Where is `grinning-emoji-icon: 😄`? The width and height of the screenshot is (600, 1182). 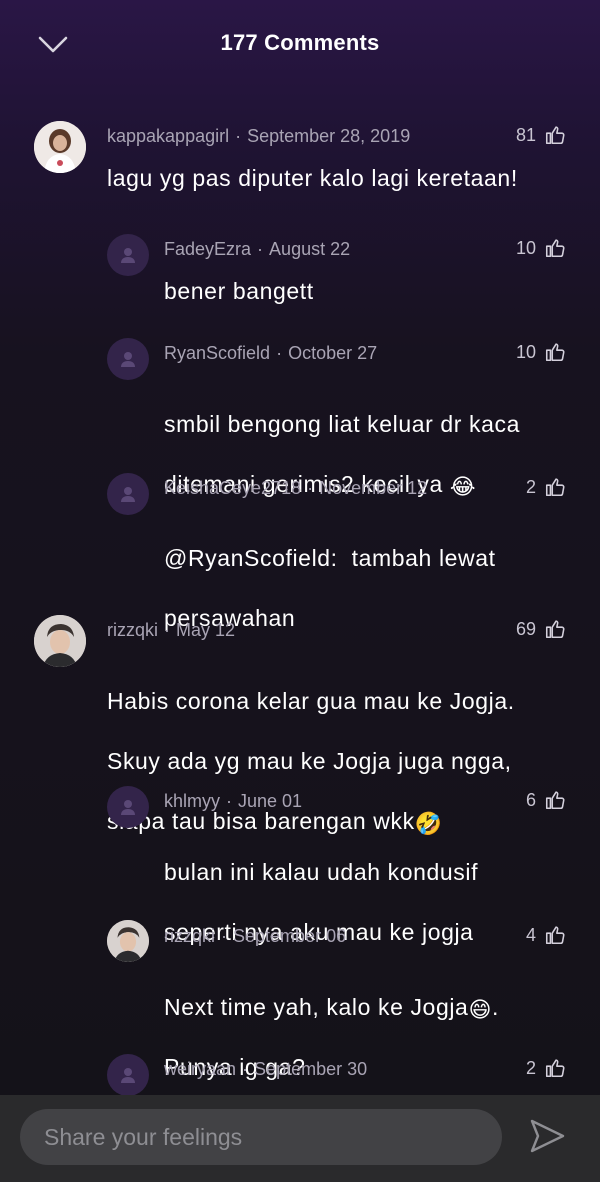 grinning-emoji-icon: 😄 is located at coordinates (480, 1009).